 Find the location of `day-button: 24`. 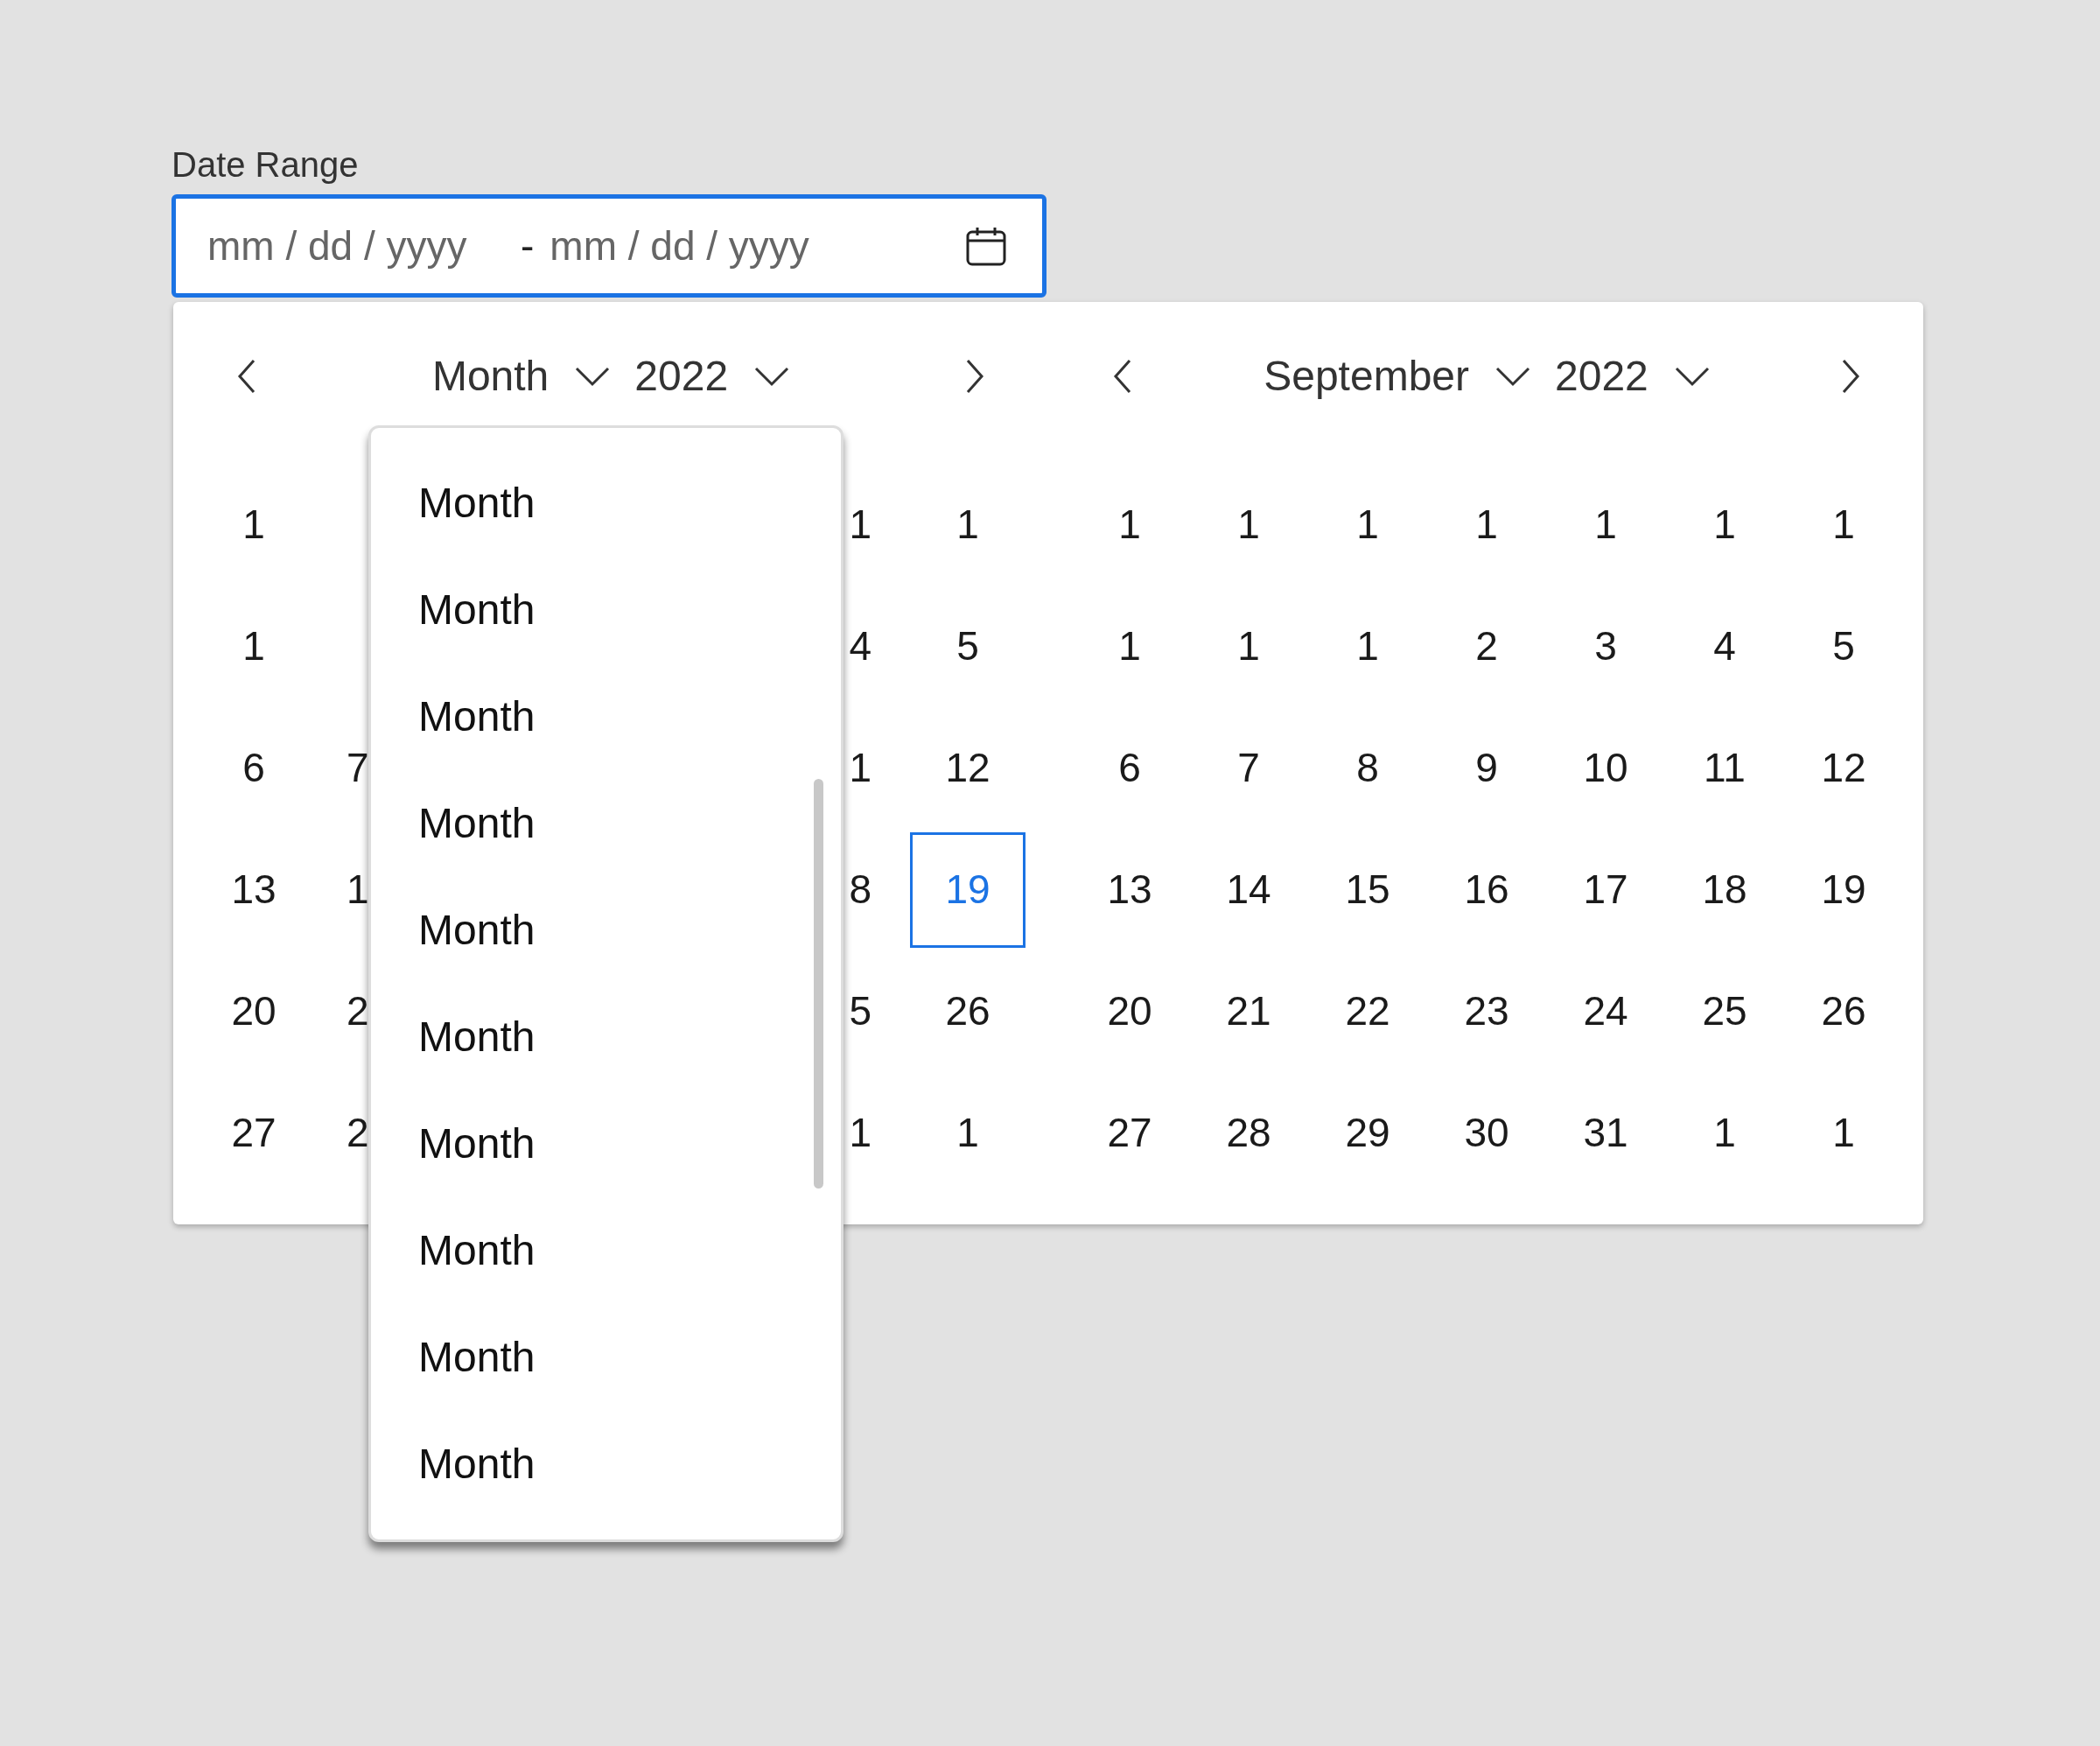

day-button: 24 is located at coordinates (1605, 1011).